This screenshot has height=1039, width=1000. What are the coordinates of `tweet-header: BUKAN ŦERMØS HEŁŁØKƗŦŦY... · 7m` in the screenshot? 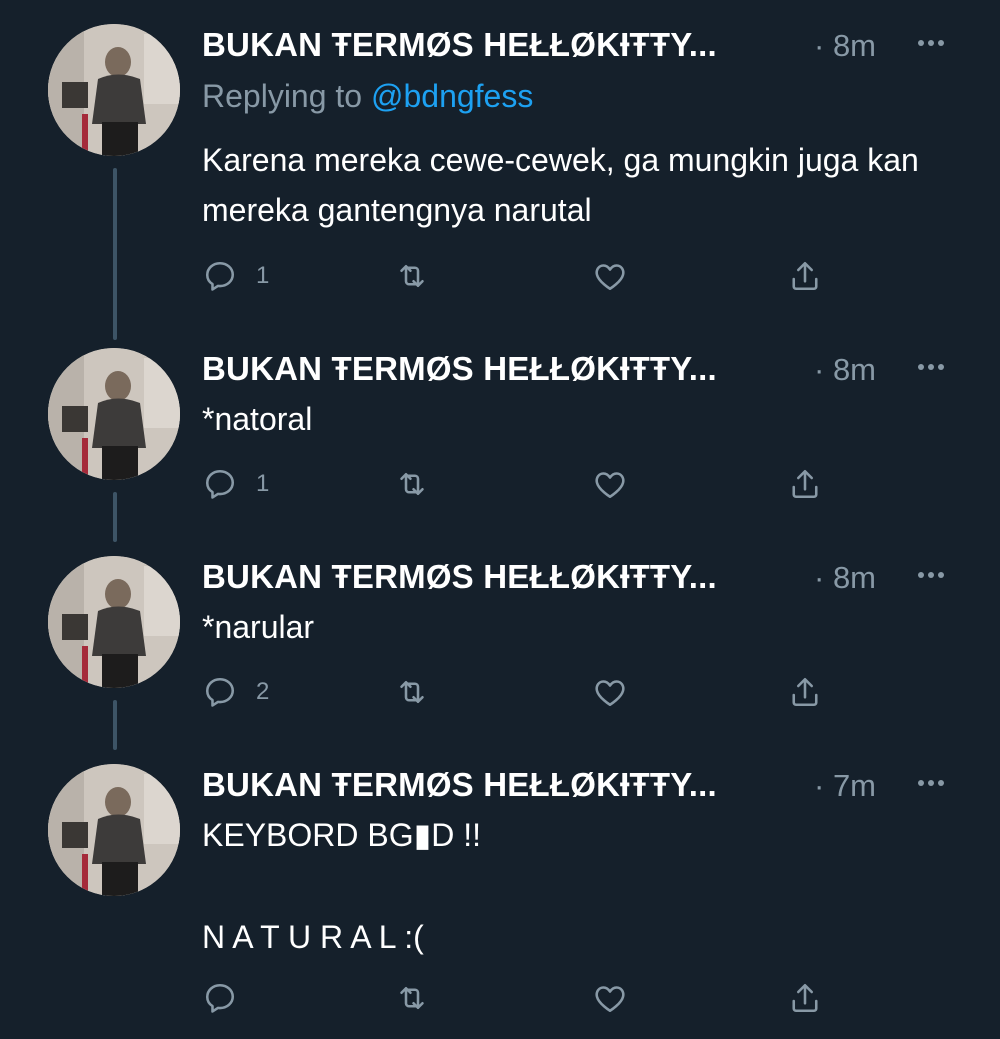 It's located at (582, 786).